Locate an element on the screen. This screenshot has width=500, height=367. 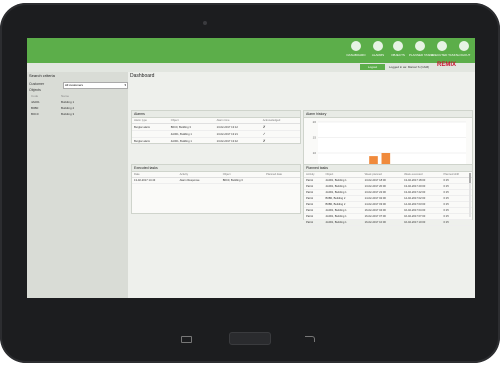
y-tick-label: 15 is located at coordinates (315, 138).